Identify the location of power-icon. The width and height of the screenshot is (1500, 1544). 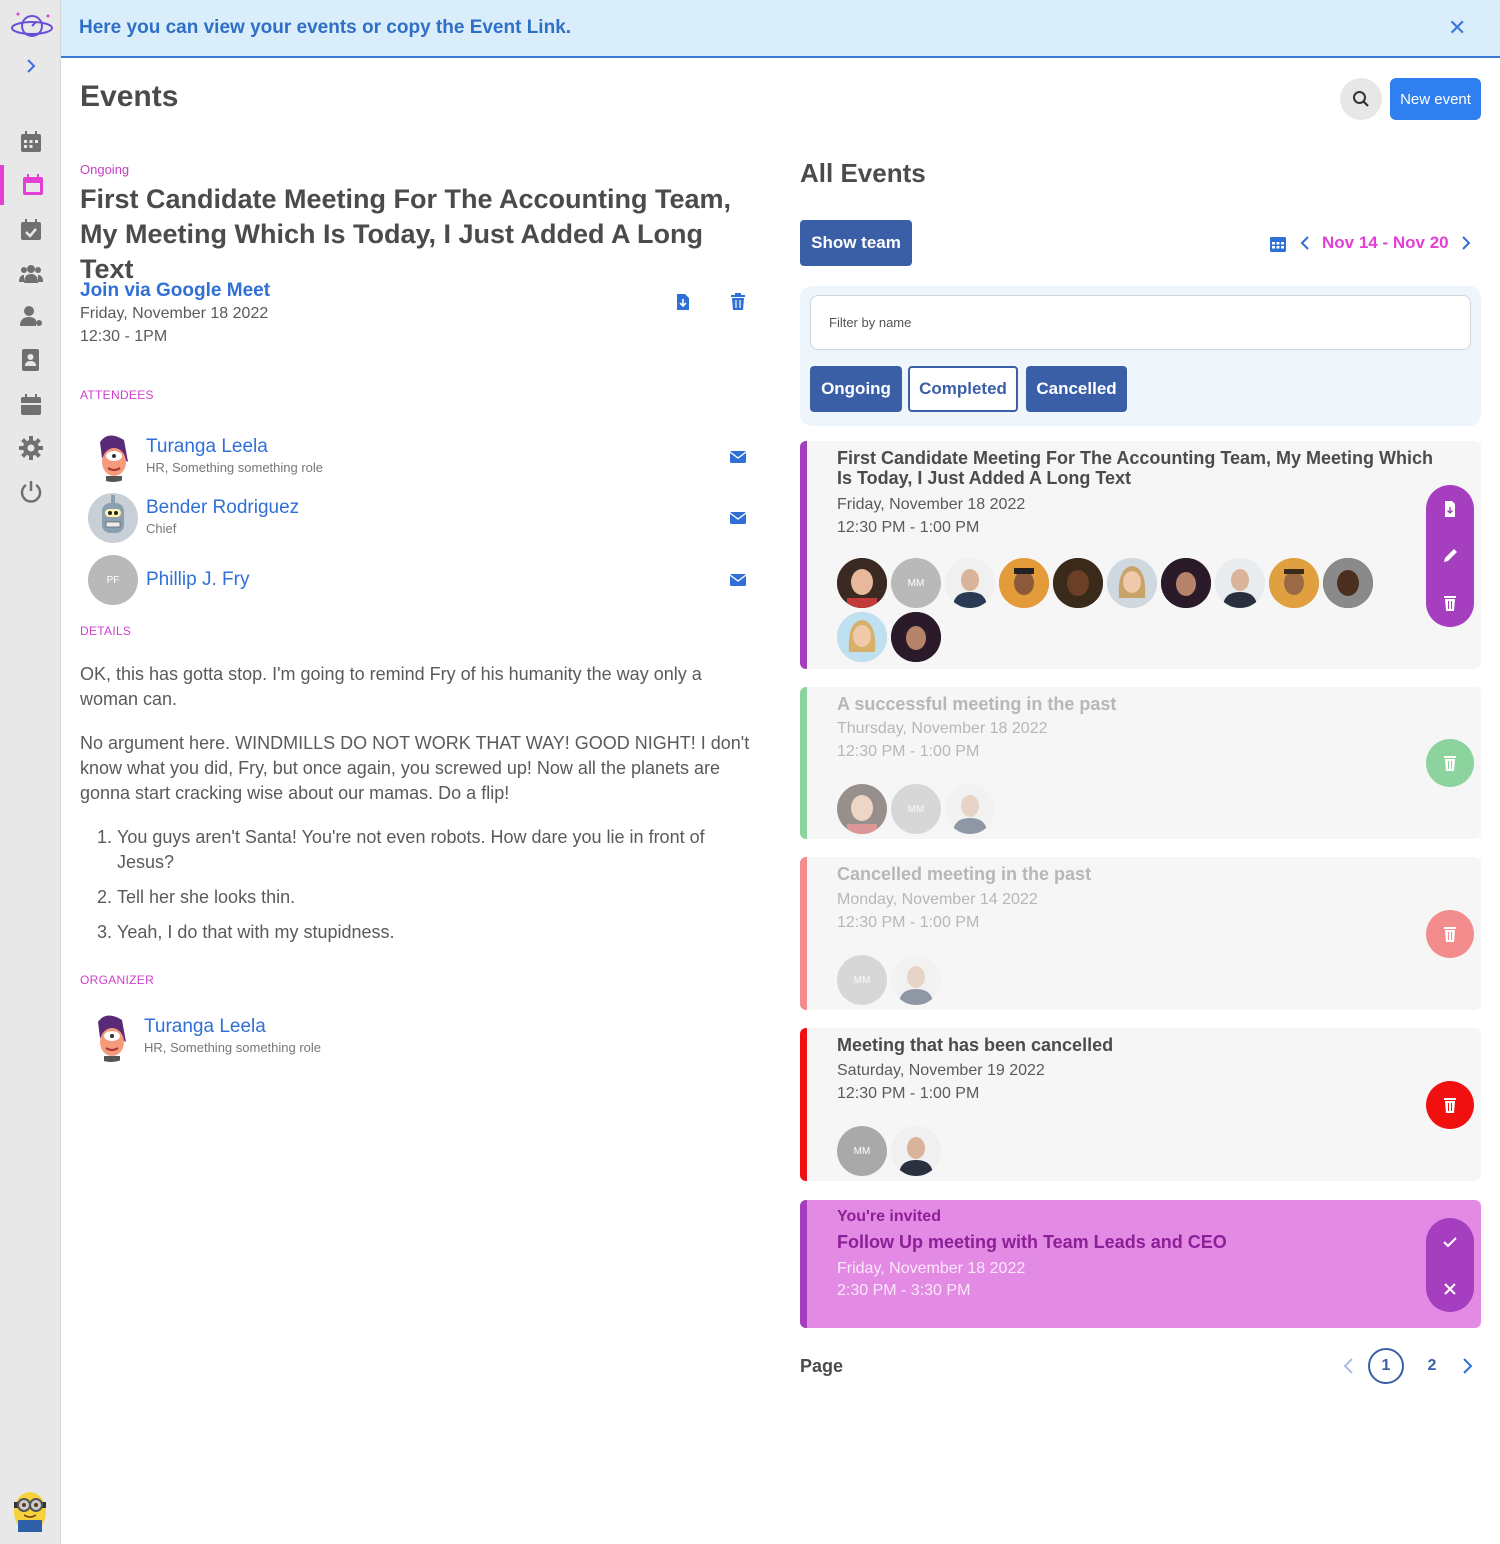
(30, 492).